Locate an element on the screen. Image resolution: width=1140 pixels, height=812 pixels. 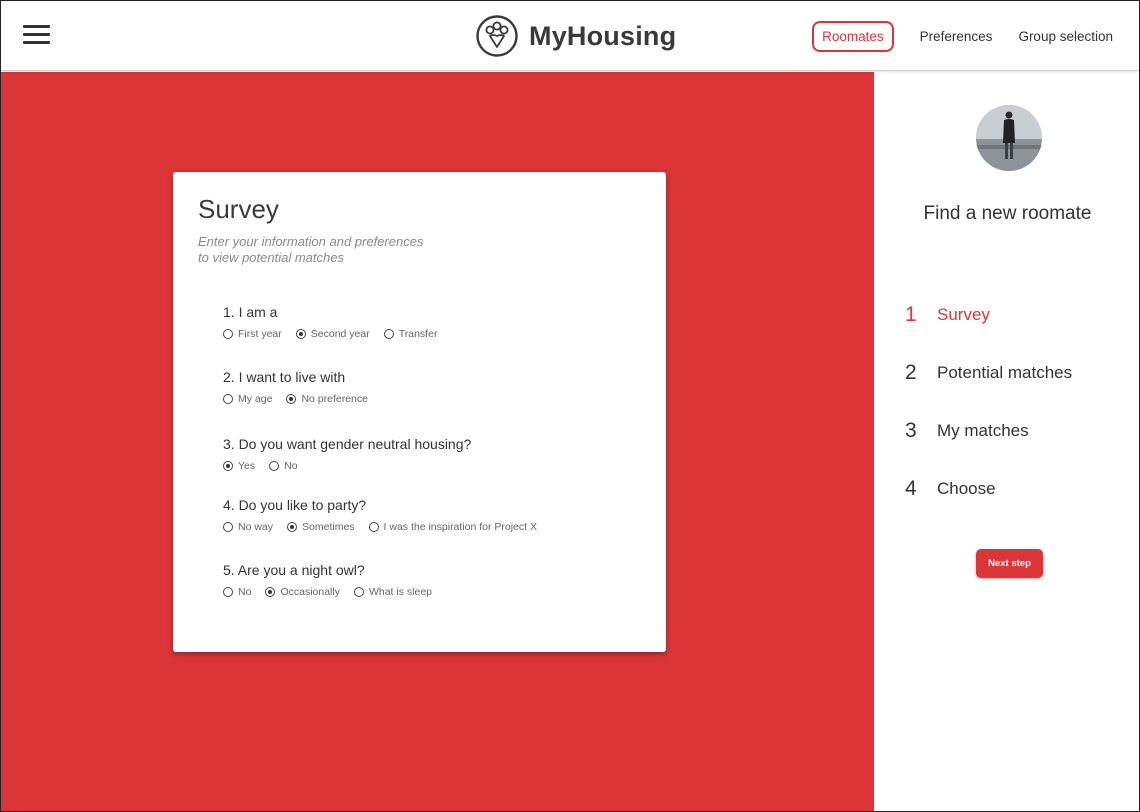
brand: MyHousing is located at coordinates (575, 36).